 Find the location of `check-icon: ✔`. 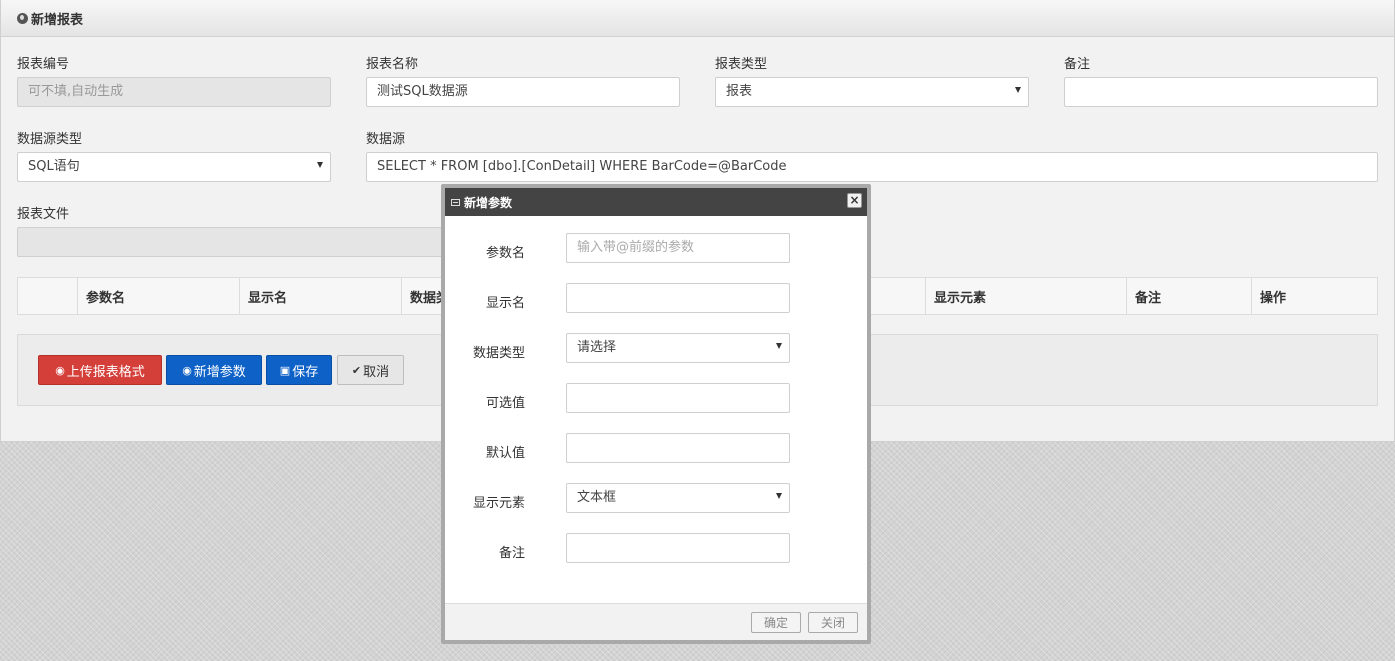

check-icon: ✔ is located at coordinates (356, 370).